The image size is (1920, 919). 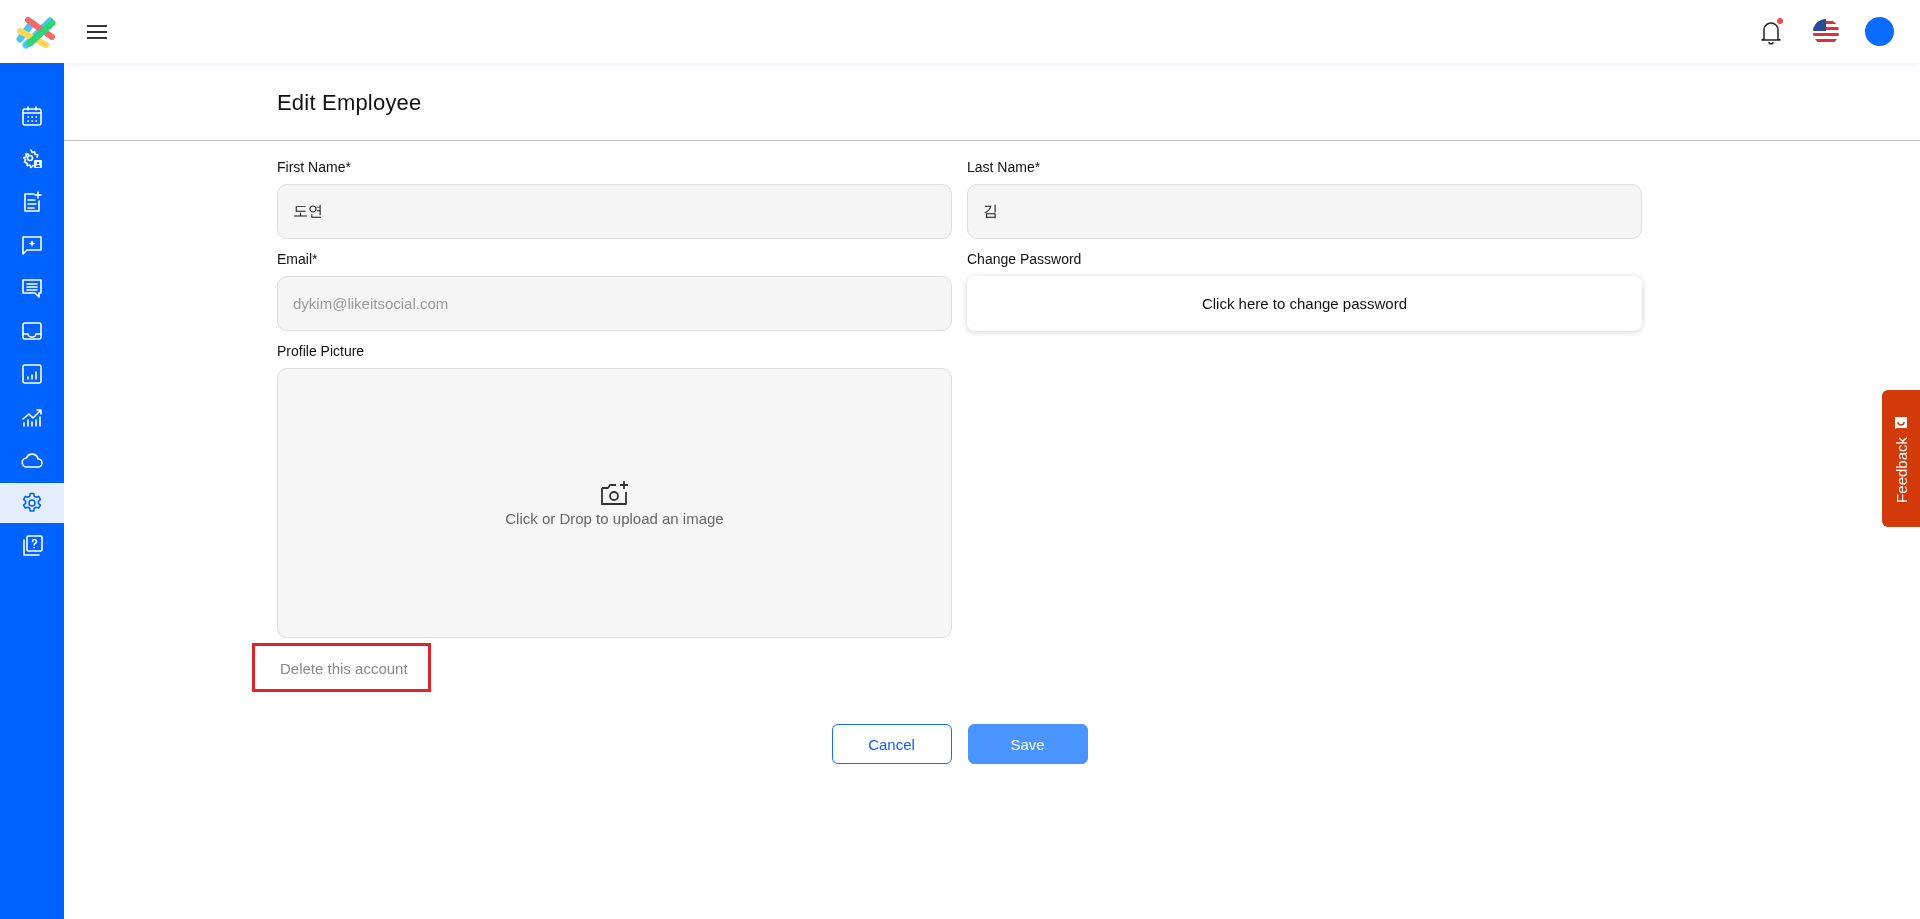 What do you see at coordinates (314, 167) in the screenshot?
I see `field-label: First Name*` at bounding box center [314, 167].